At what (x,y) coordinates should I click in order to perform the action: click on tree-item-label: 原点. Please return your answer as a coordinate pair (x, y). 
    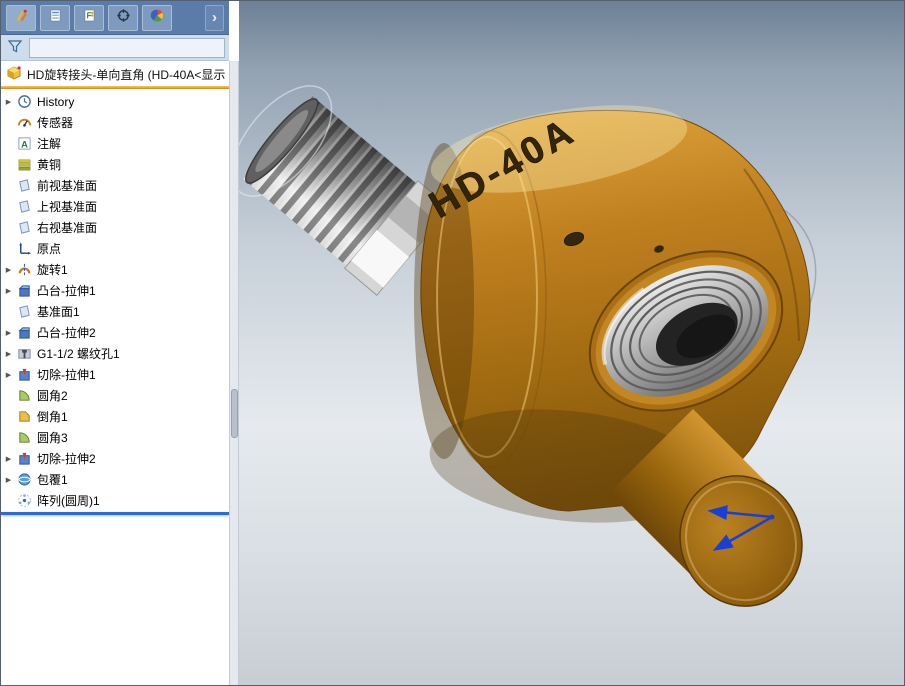
    Looking at the image, I should click on (49, 249).